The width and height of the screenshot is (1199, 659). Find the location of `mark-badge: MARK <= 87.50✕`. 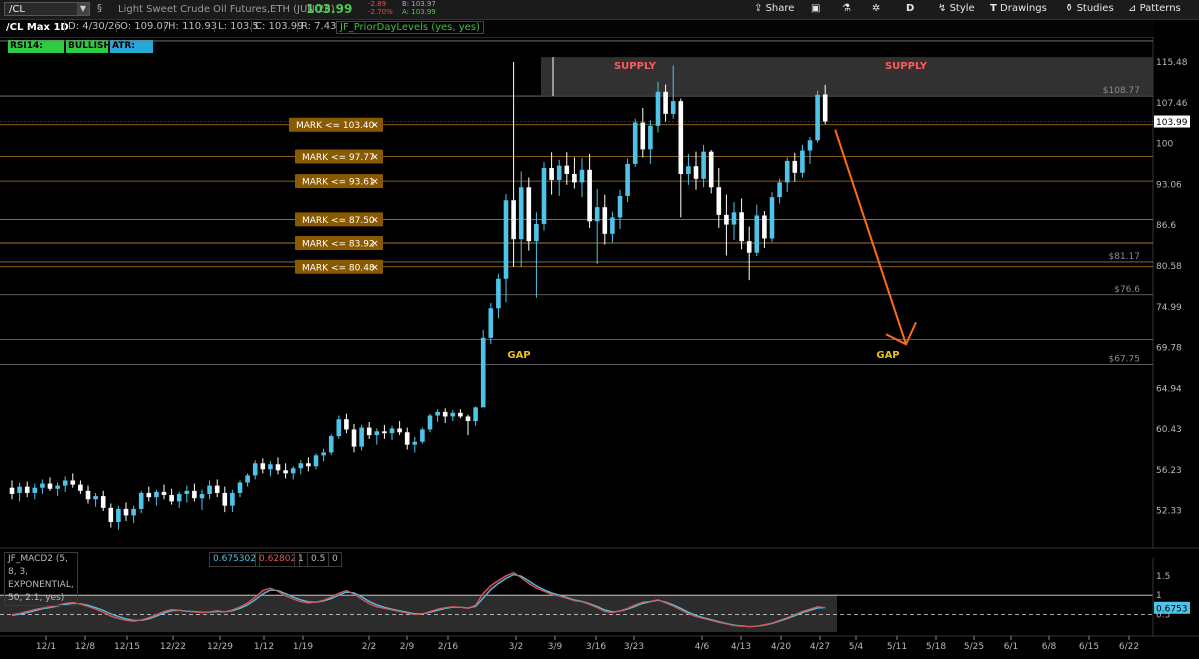

mark-badge: MARK <= 87.50✕ is located at coordinates (339, 219).